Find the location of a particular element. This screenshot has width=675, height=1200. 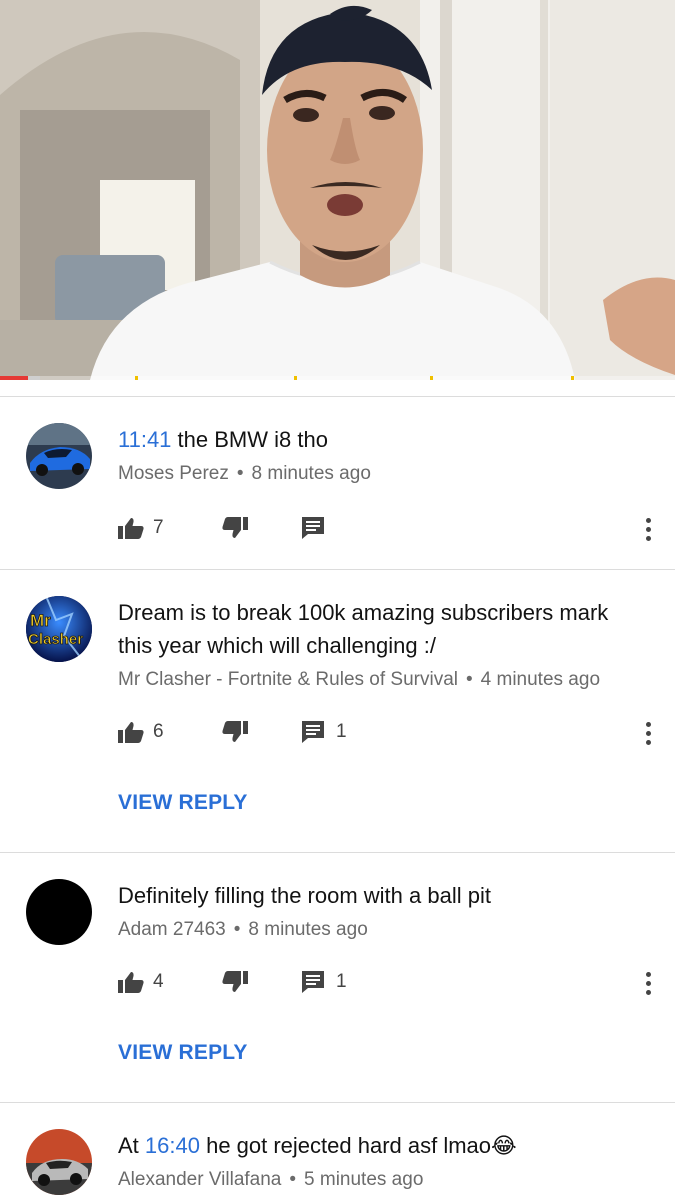

author-name: Moses Perez is located at coordinates (173, 473).